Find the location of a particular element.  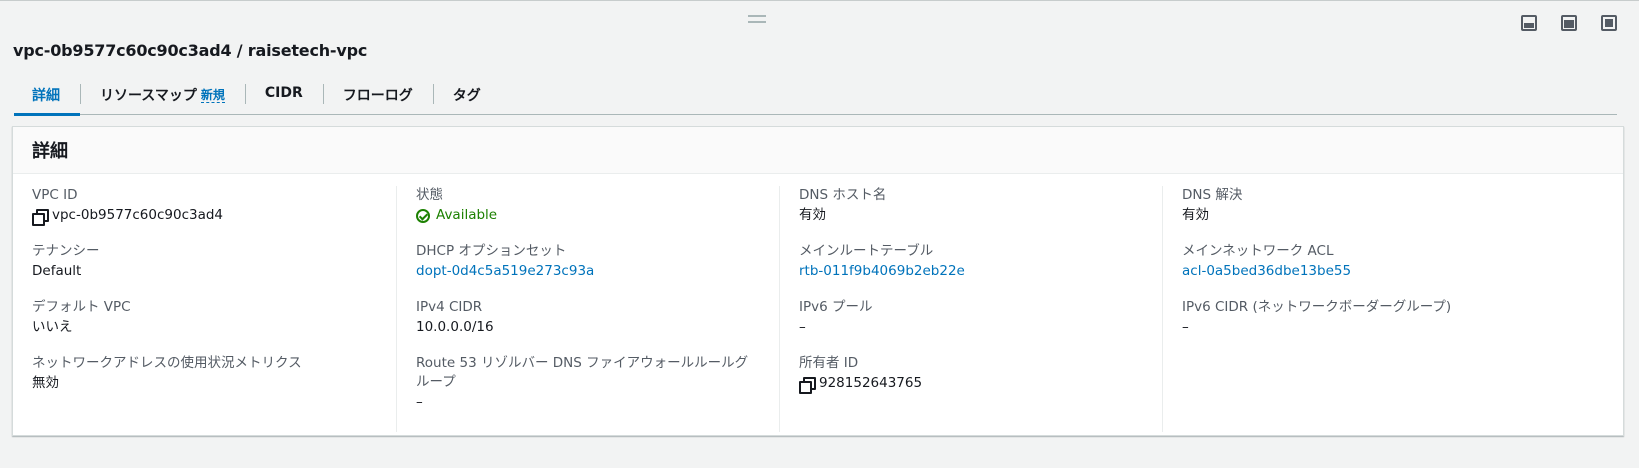

kv-dhcp-options: DHCP オプションセット dopt-0d4c5a519e273c93a is located at coordinates (588, 262).